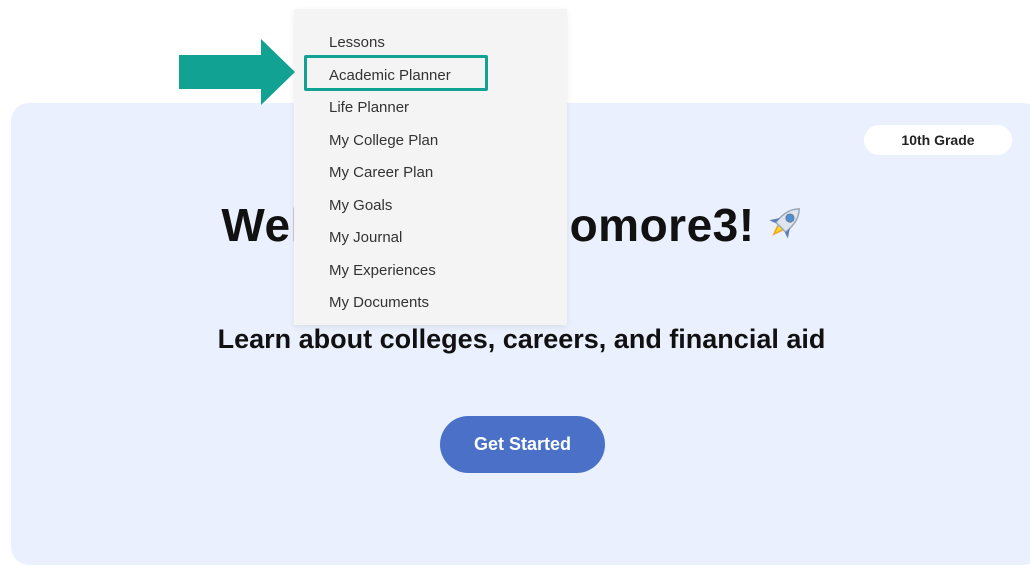 Image resolution: width=1030 pixels, height=566 pixels. What do you see at coordinates (381, 173) in the screenshot?
I see `menu-item-my-career-plan: My Career Plan` at bounding box center [381, 173].